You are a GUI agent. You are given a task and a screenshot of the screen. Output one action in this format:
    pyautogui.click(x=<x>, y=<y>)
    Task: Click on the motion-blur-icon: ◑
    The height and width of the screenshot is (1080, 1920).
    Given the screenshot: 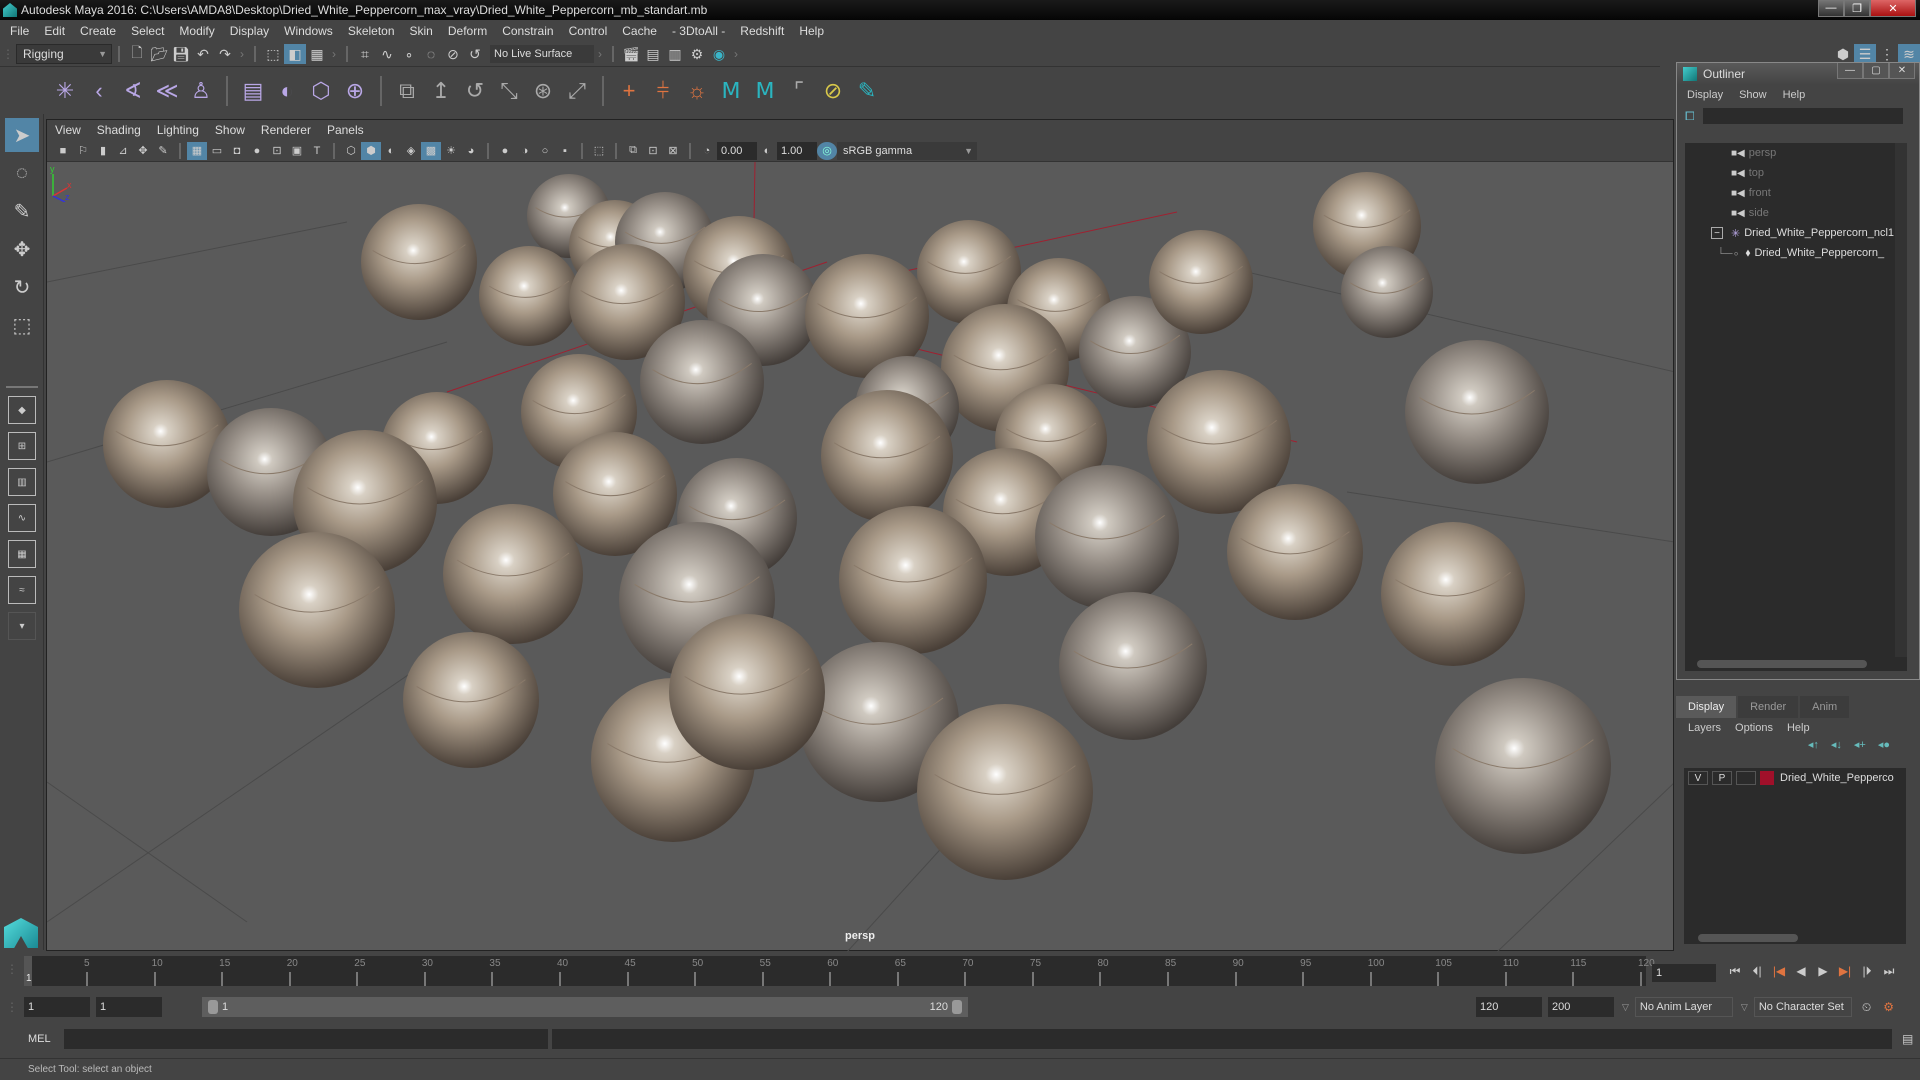 What is the action you would take?
    pyautogui.click(x=525, y=151)
    